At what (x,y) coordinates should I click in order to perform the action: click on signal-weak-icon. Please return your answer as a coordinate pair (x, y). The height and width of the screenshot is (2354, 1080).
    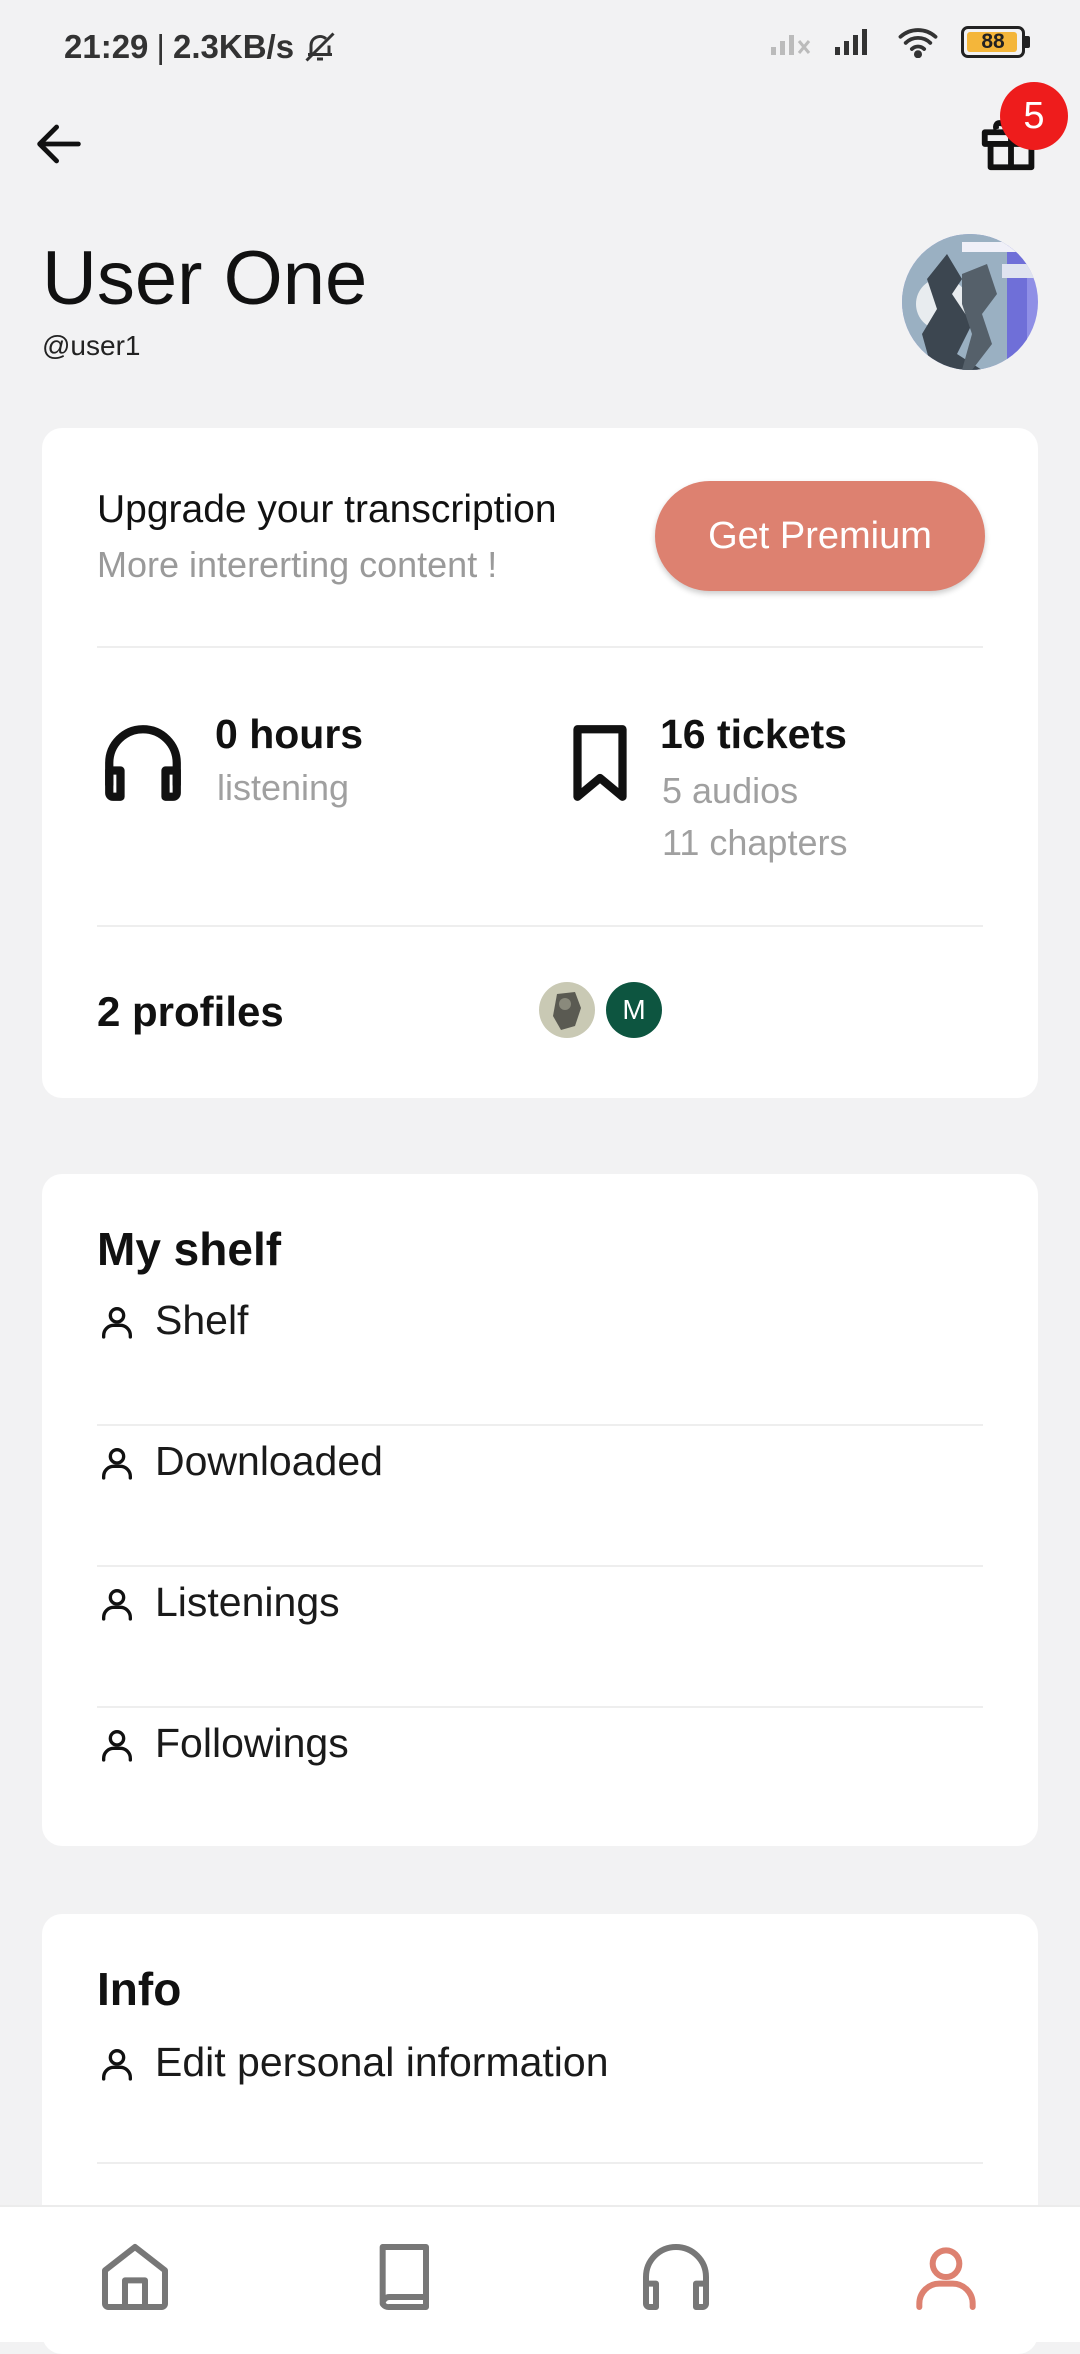
    Looking at the image, I should click on (791, 45).